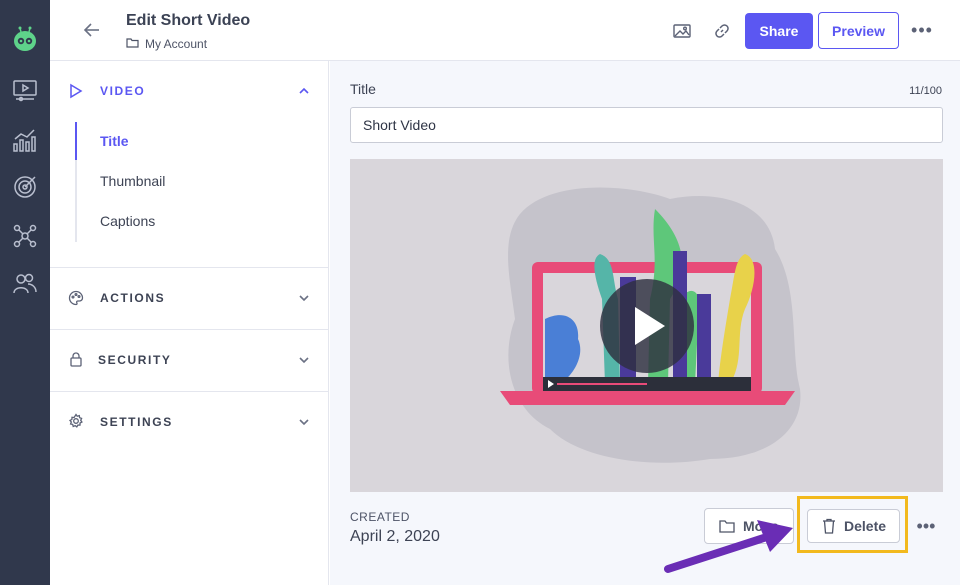 The height and width of the screenshot is (585, 960). I want to click on target-icon, so click(25, 187).